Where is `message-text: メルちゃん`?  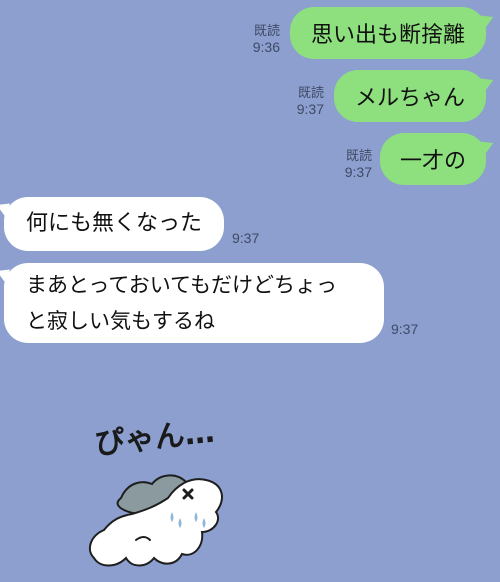
message-text: メルちゃん is located at coordinates (409, 98).